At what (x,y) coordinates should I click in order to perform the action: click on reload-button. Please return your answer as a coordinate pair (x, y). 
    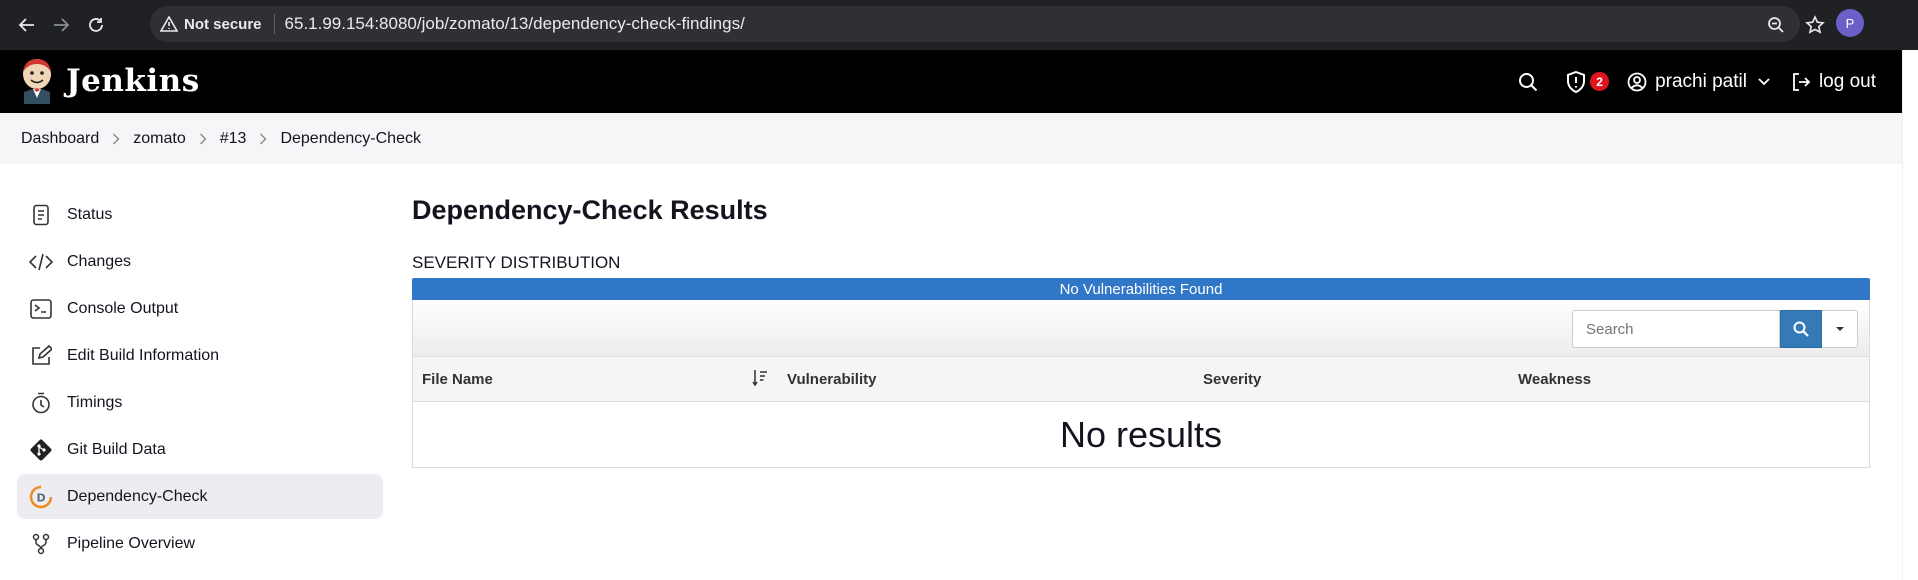
    Looking at the image, I should click on (96, 25).